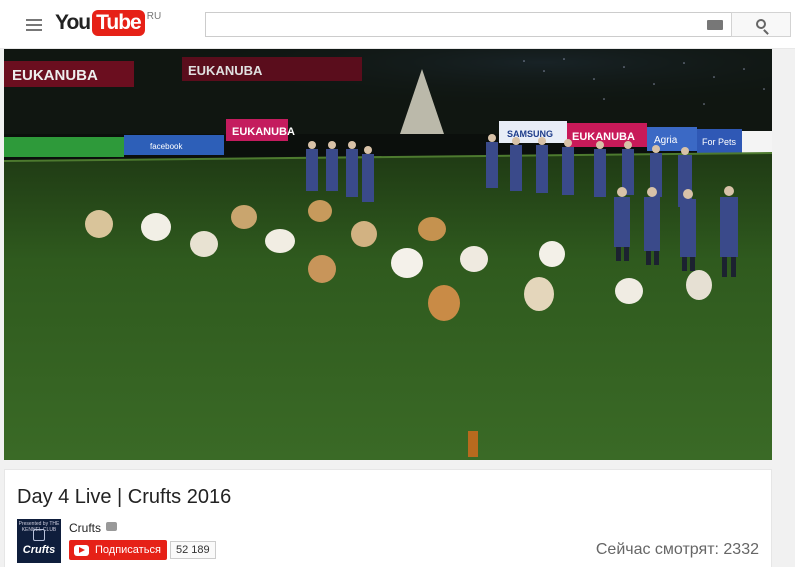  I want to click on search-input, so click(468, 24).